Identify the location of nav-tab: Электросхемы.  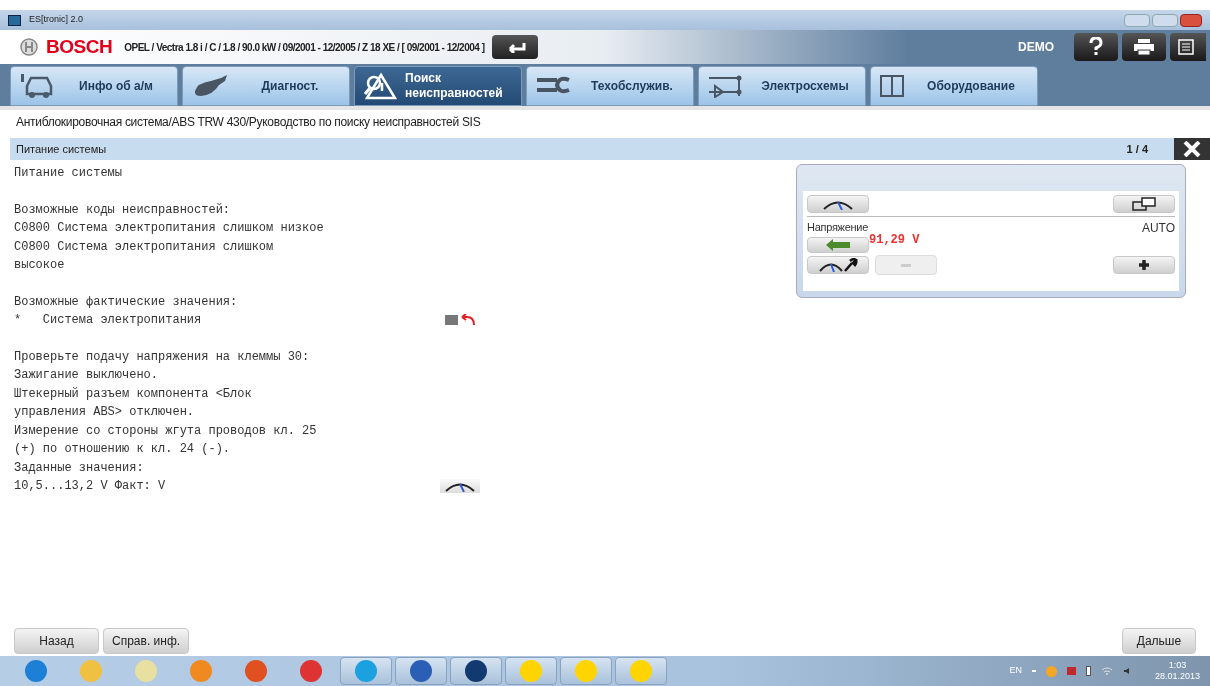
(782, 86).